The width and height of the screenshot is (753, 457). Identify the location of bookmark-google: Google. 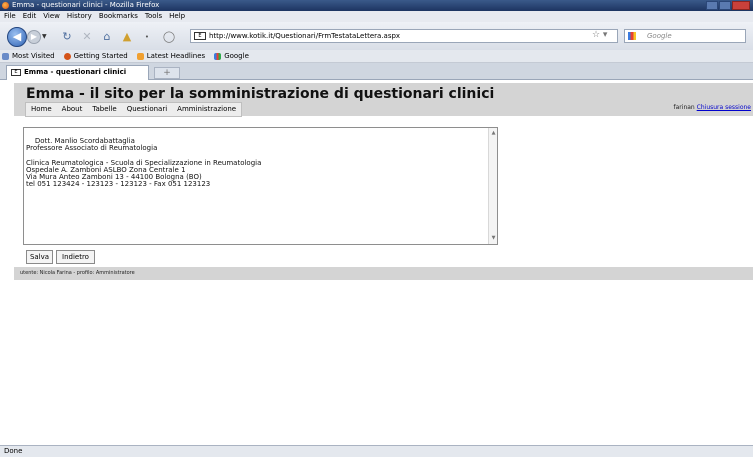
(231, 56).